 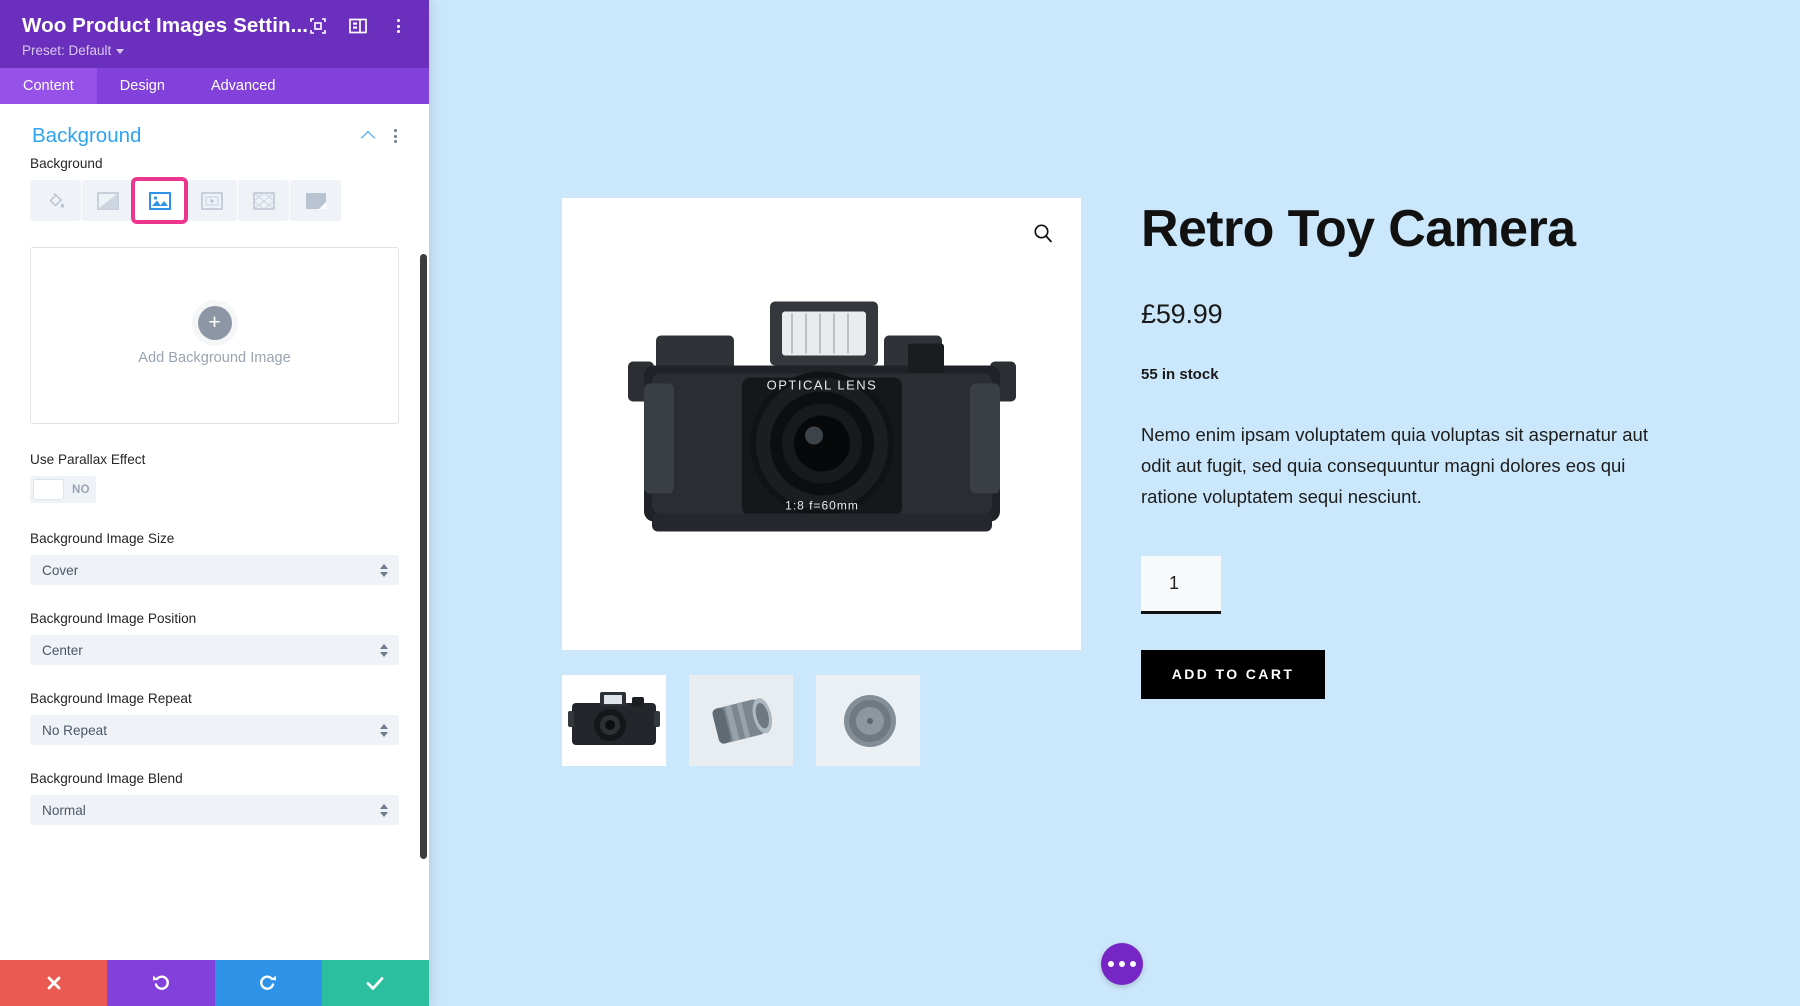 I want to click on background-image-size-label: Background Image Size, so click(x=102, y=538).